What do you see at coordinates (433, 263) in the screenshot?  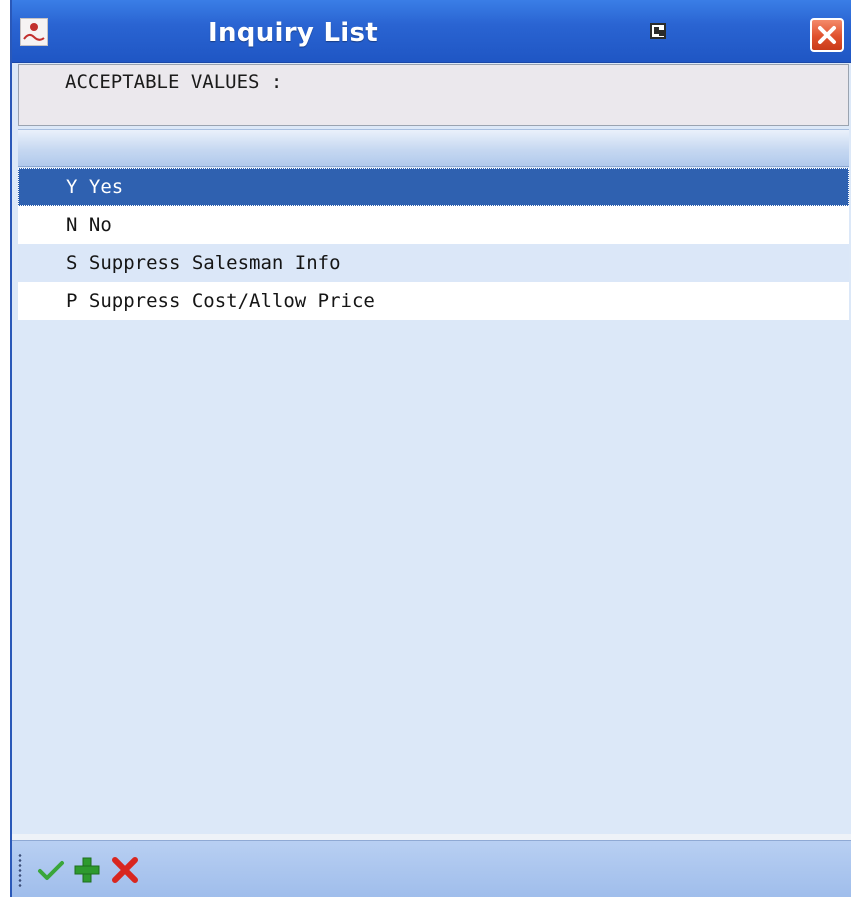 I see `list-item-suppress-salesman: S Suppress Salesman Info` at bounding box center [433, 263].